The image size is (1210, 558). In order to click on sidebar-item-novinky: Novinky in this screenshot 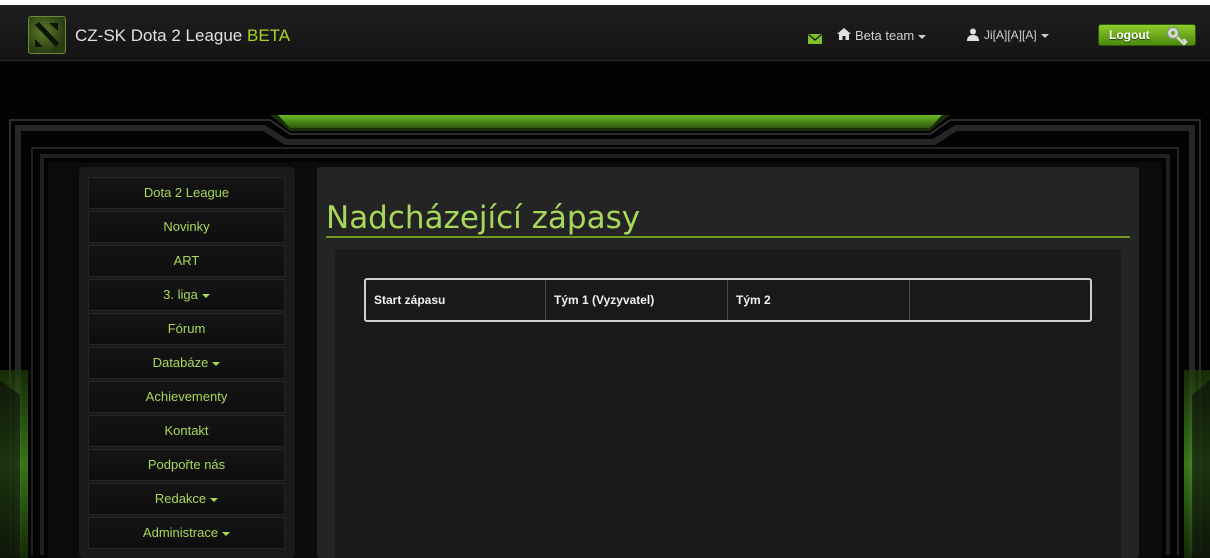, I will do `click(186, 227)`.